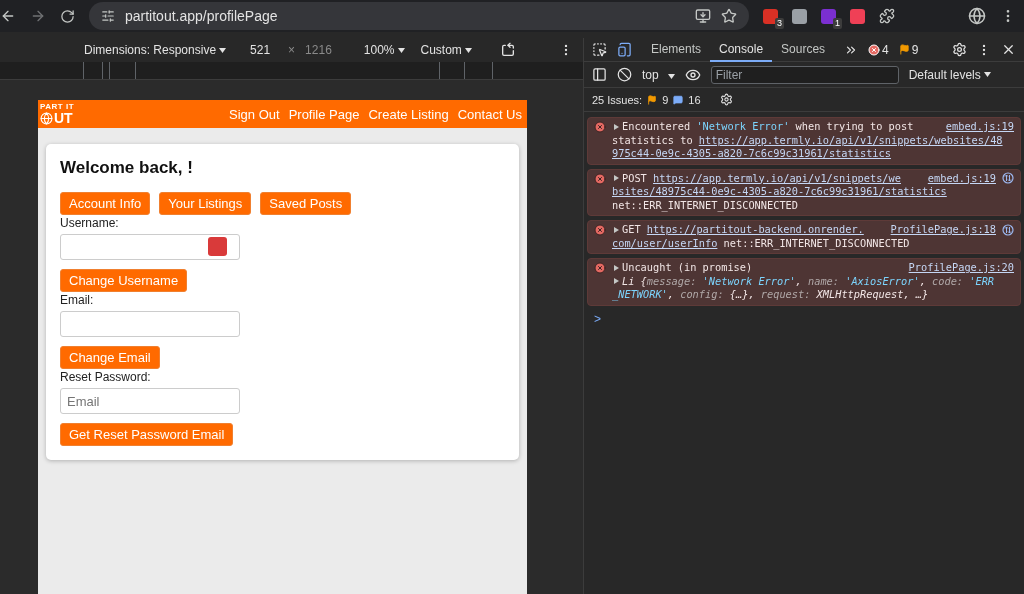 This screenshot has width=1024, height=594. What do you see at coordinates (635, 178) in the screenshot?
I see `console-text: POST` at bounding box center [635, 178].